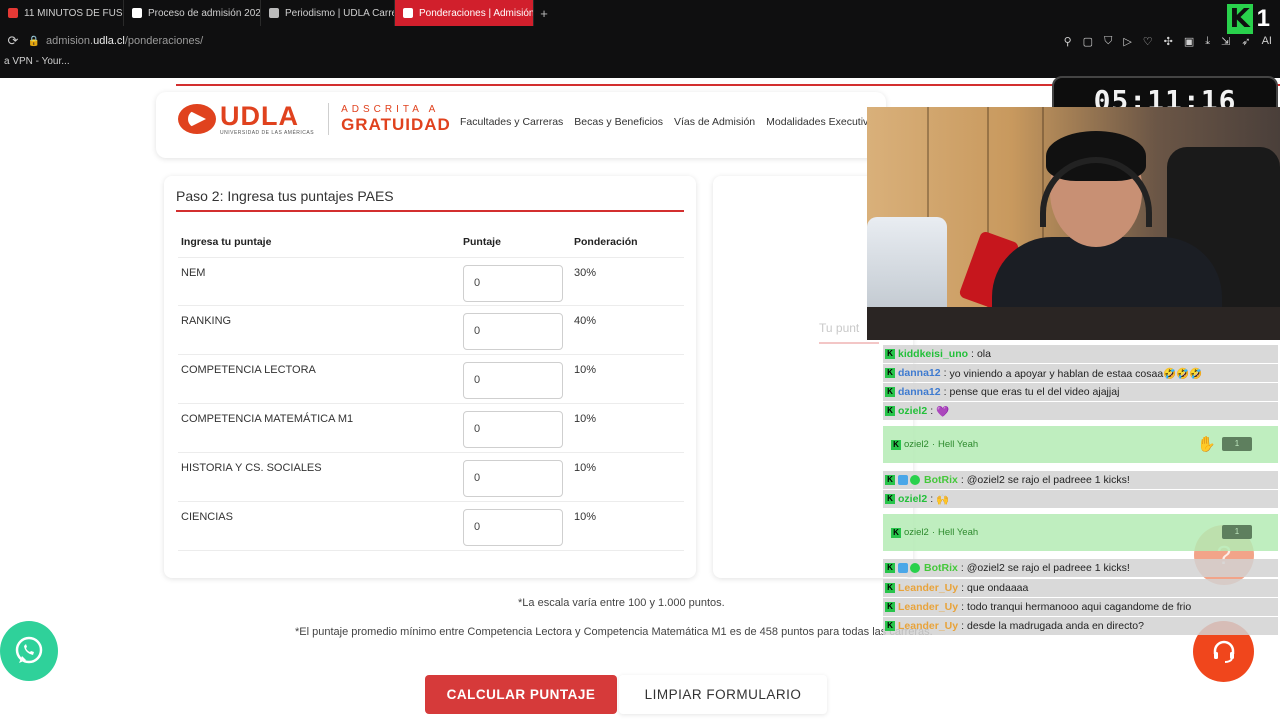  What do you see at coordinates (430, 211) in the screenshot?
I see `step-underline` at bounding box center [430, 211].